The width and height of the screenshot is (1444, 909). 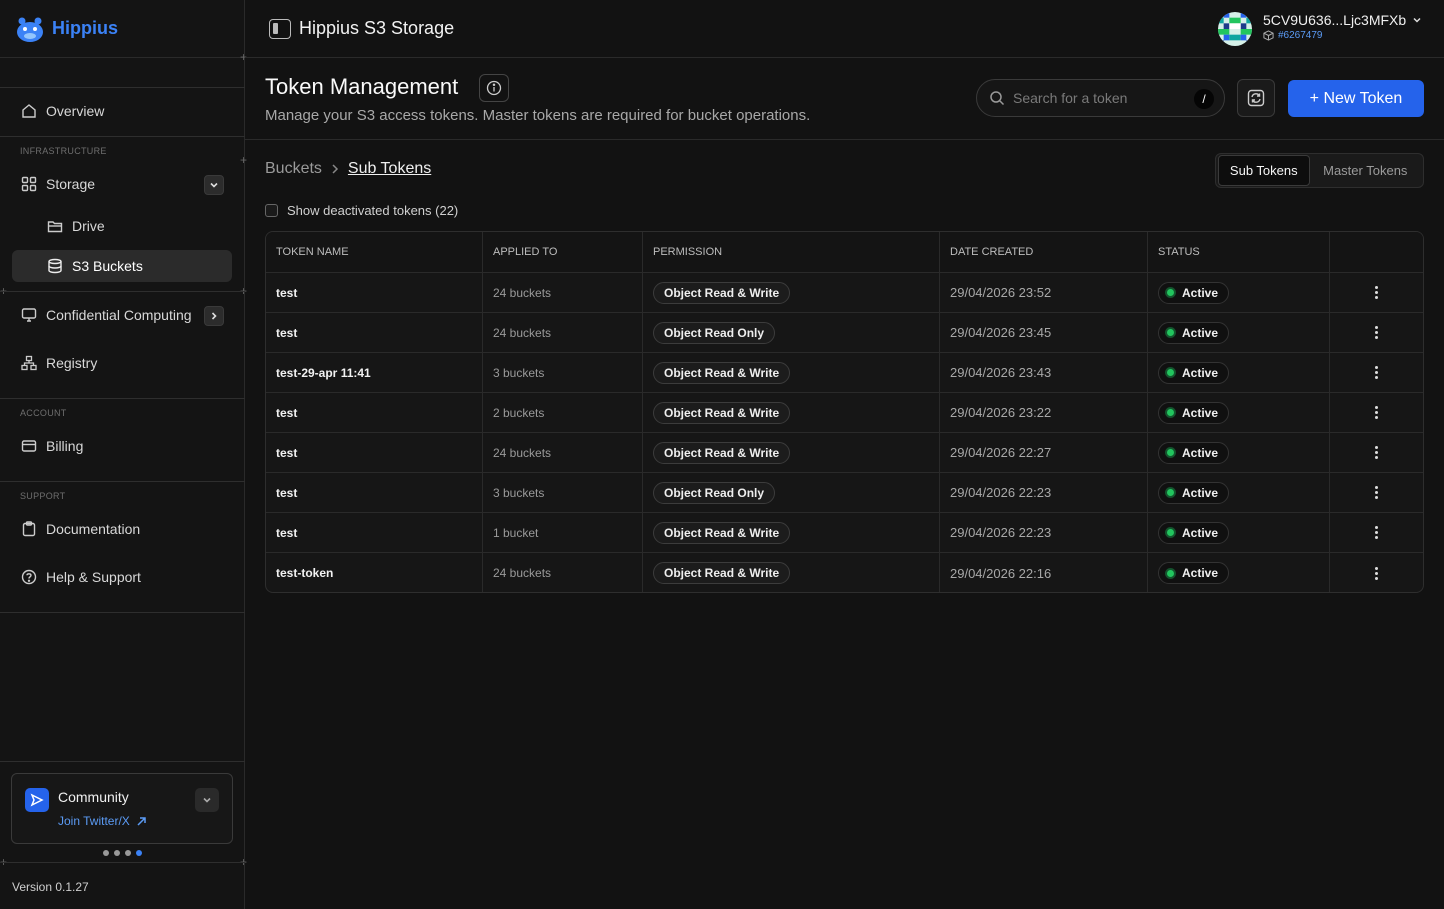 I want to click on divider, so click(x=122, y=398).